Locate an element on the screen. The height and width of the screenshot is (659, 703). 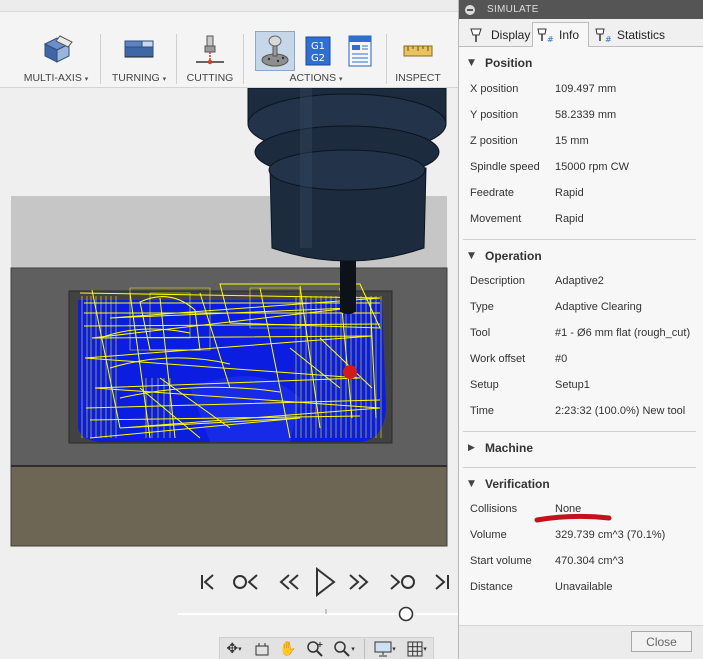
inspect-group: INSPECT is located at coordinates (418, 57).